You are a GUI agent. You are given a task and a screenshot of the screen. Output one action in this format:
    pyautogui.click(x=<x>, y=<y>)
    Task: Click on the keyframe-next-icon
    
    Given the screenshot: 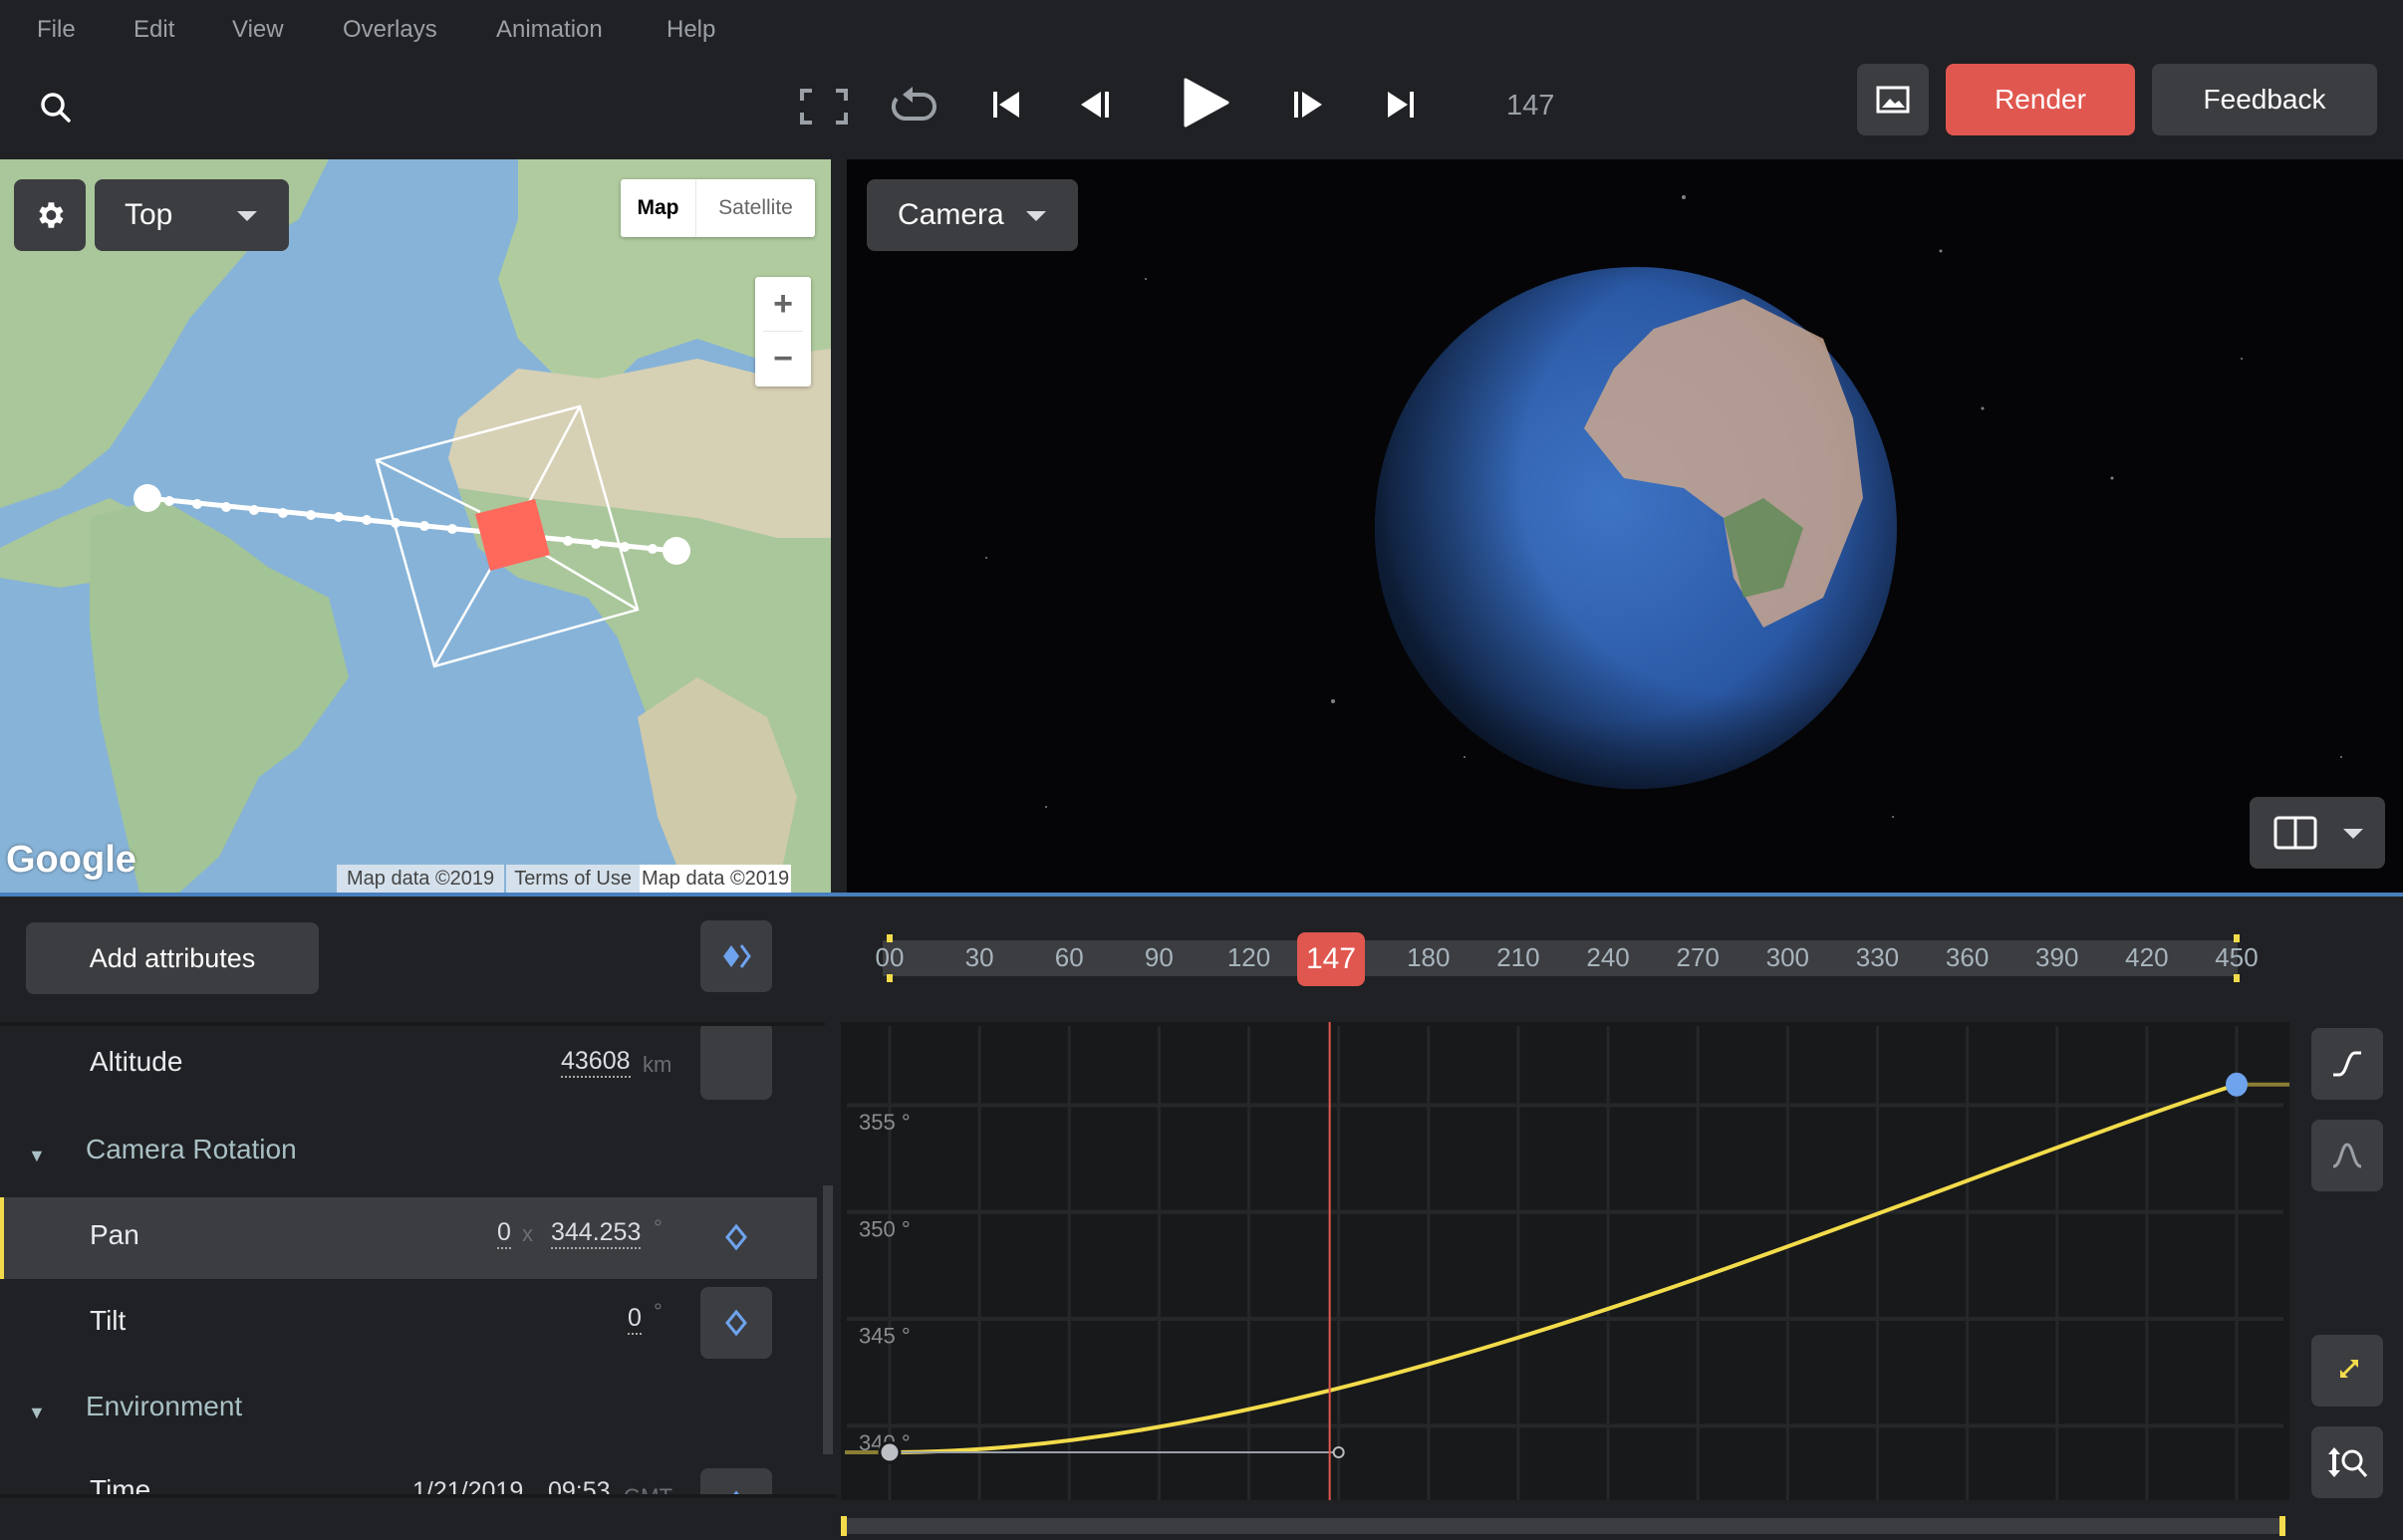 What is the action you would take?
    pyautogui.click(x=737, y=956)
    